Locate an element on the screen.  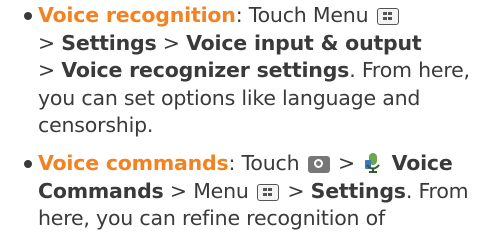
search-key-icon is located at coordinates (318, 164).